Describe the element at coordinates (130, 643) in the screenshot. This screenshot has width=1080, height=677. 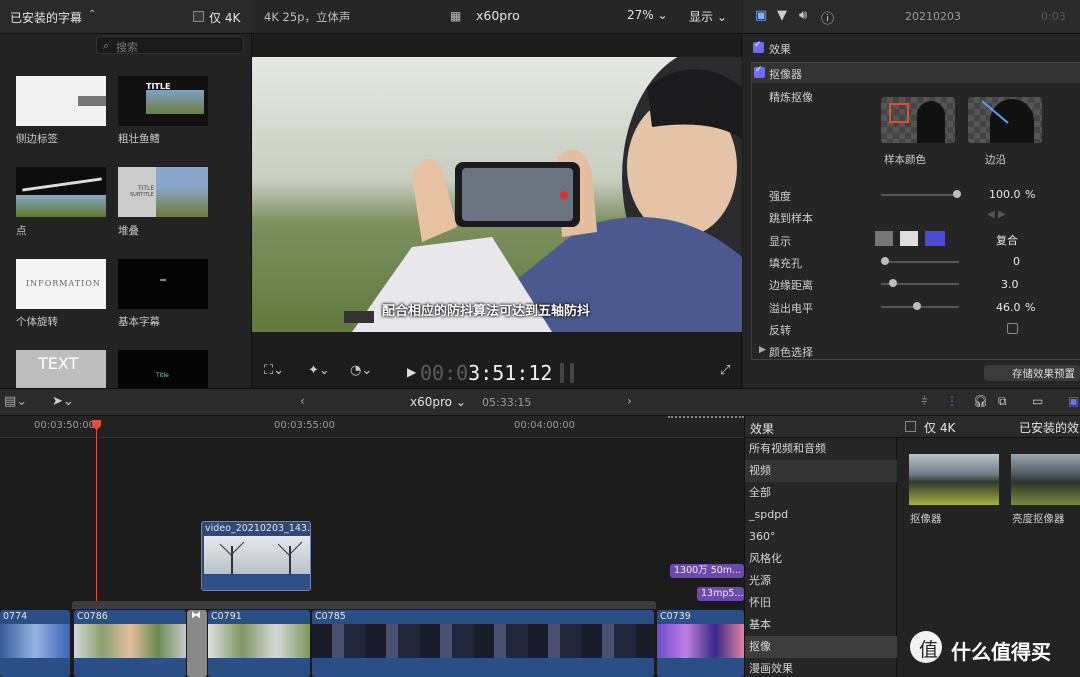
I see `storyline-clip: C0786` at that location.